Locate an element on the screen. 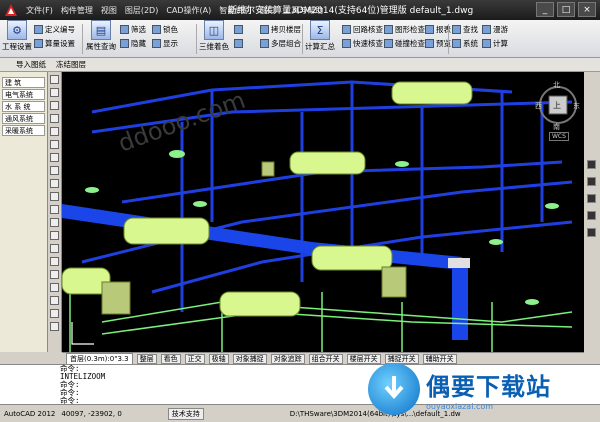  watermark-brand: 偶要下载站 is located at coordinates (488, 387).